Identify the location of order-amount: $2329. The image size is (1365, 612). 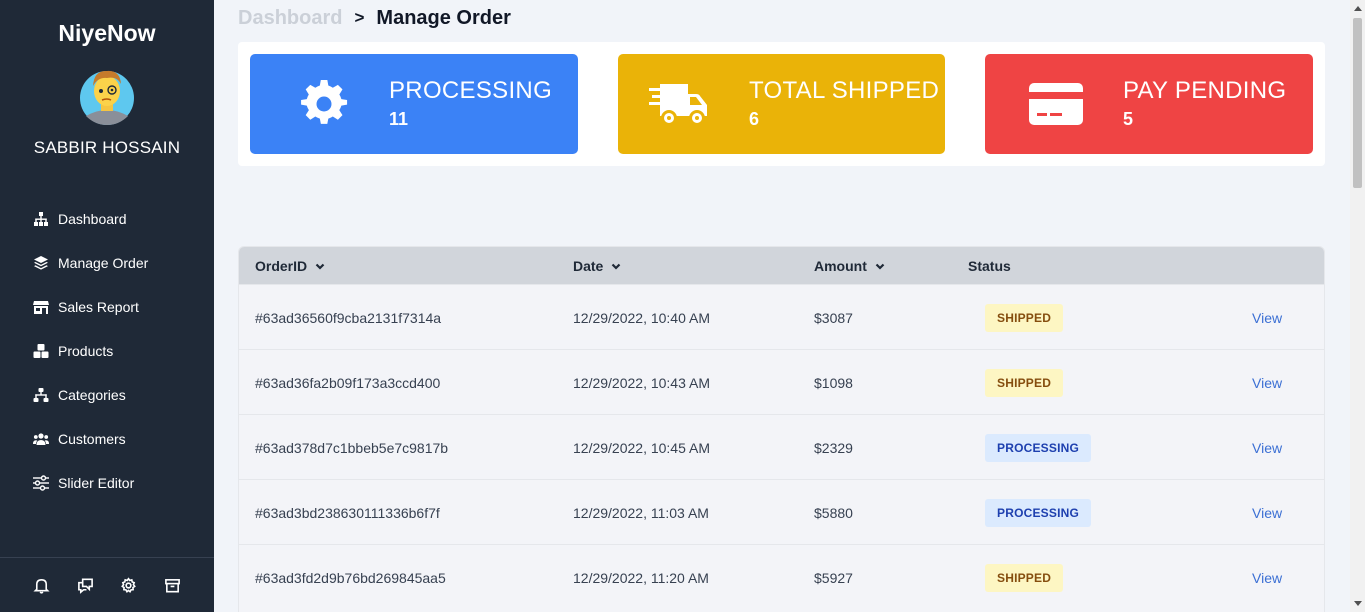
(833, 447).